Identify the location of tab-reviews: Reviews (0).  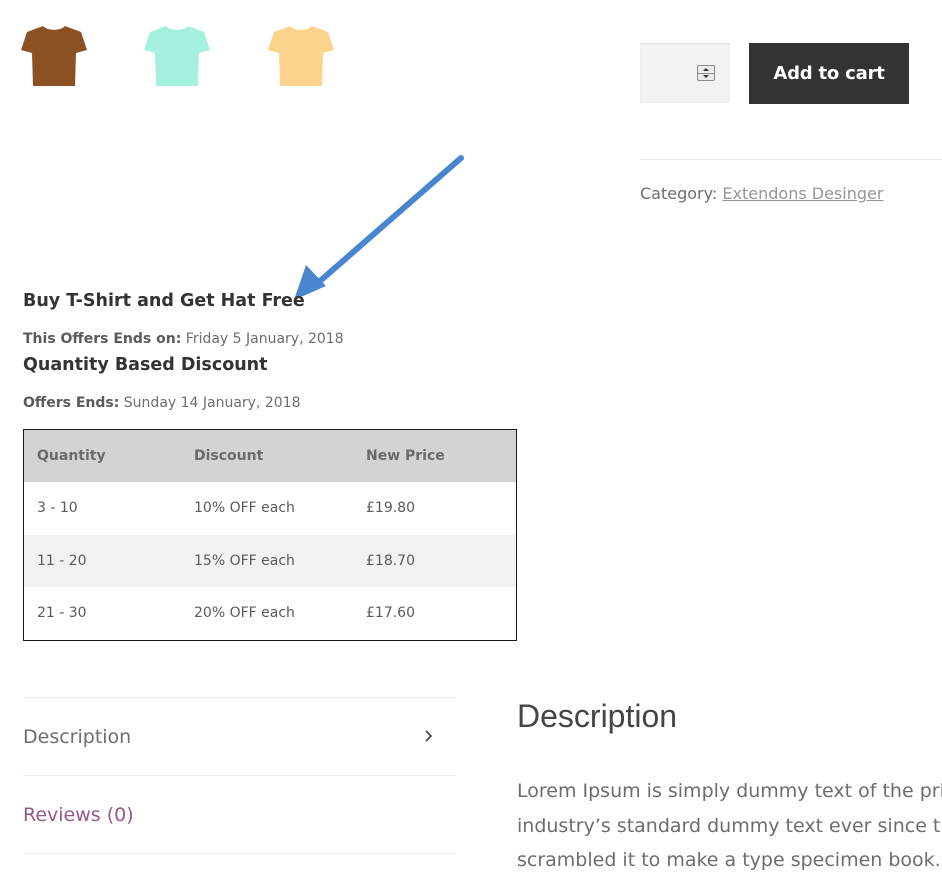
(239, 814).